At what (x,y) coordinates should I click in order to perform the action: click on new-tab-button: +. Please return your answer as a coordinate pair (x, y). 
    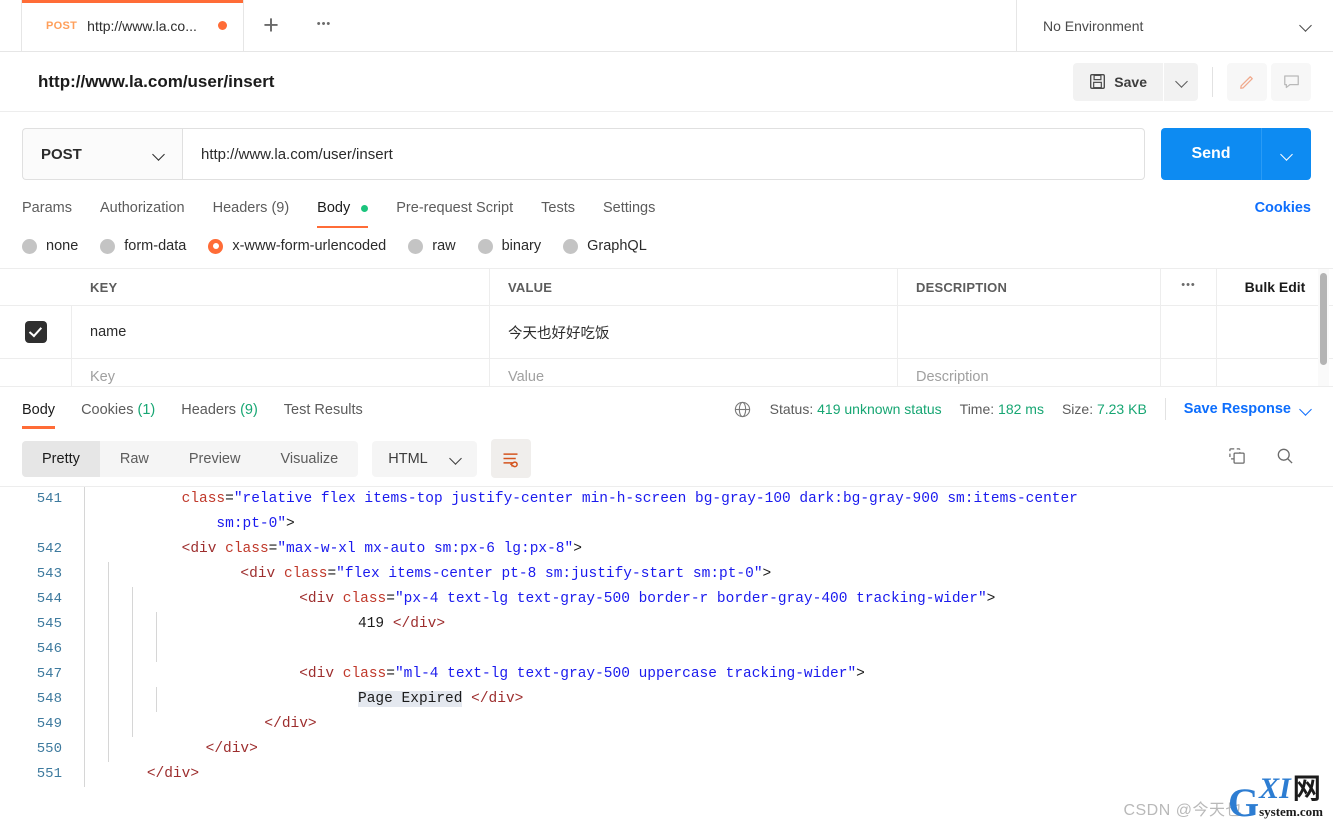
    Looking at the image, I should click on (271, 25).